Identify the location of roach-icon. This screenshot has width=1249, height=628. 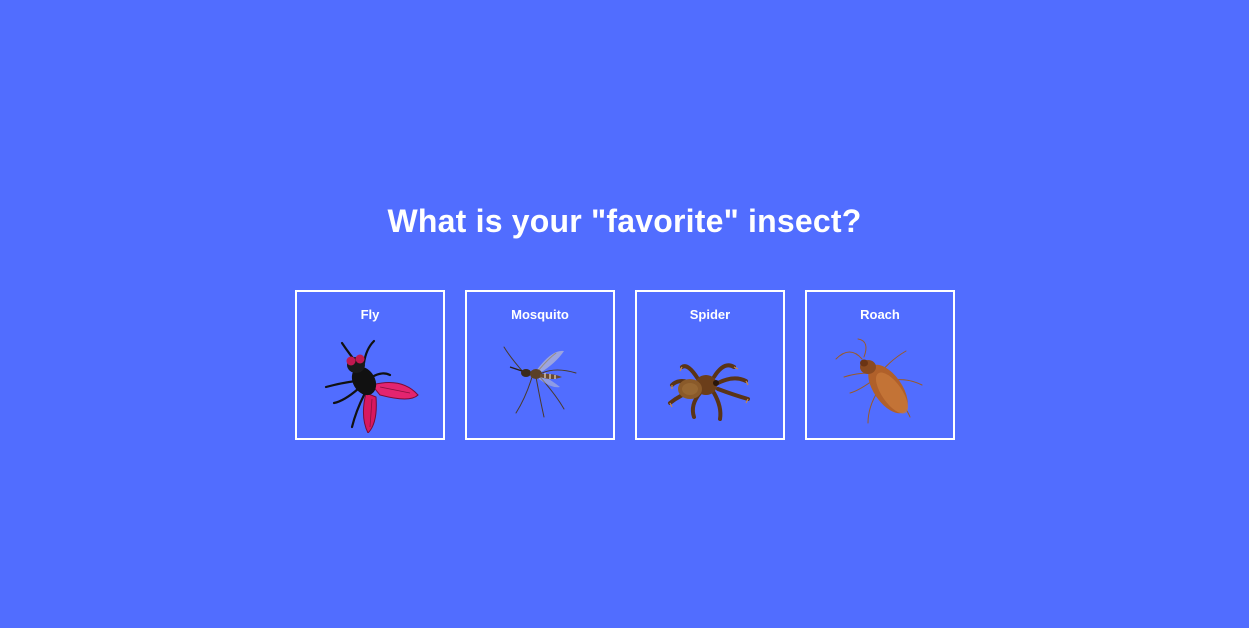
(879, 381).